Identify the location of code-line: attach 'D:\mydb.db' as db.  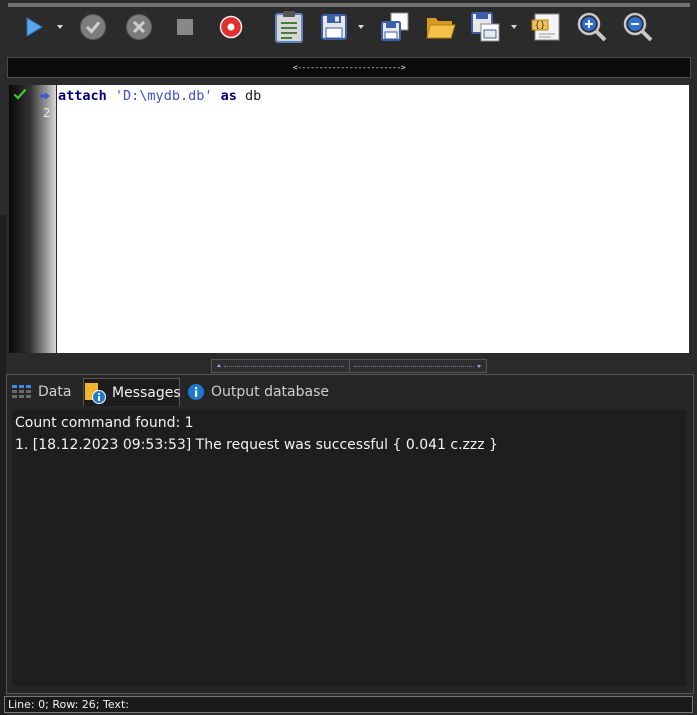
(159, 96).